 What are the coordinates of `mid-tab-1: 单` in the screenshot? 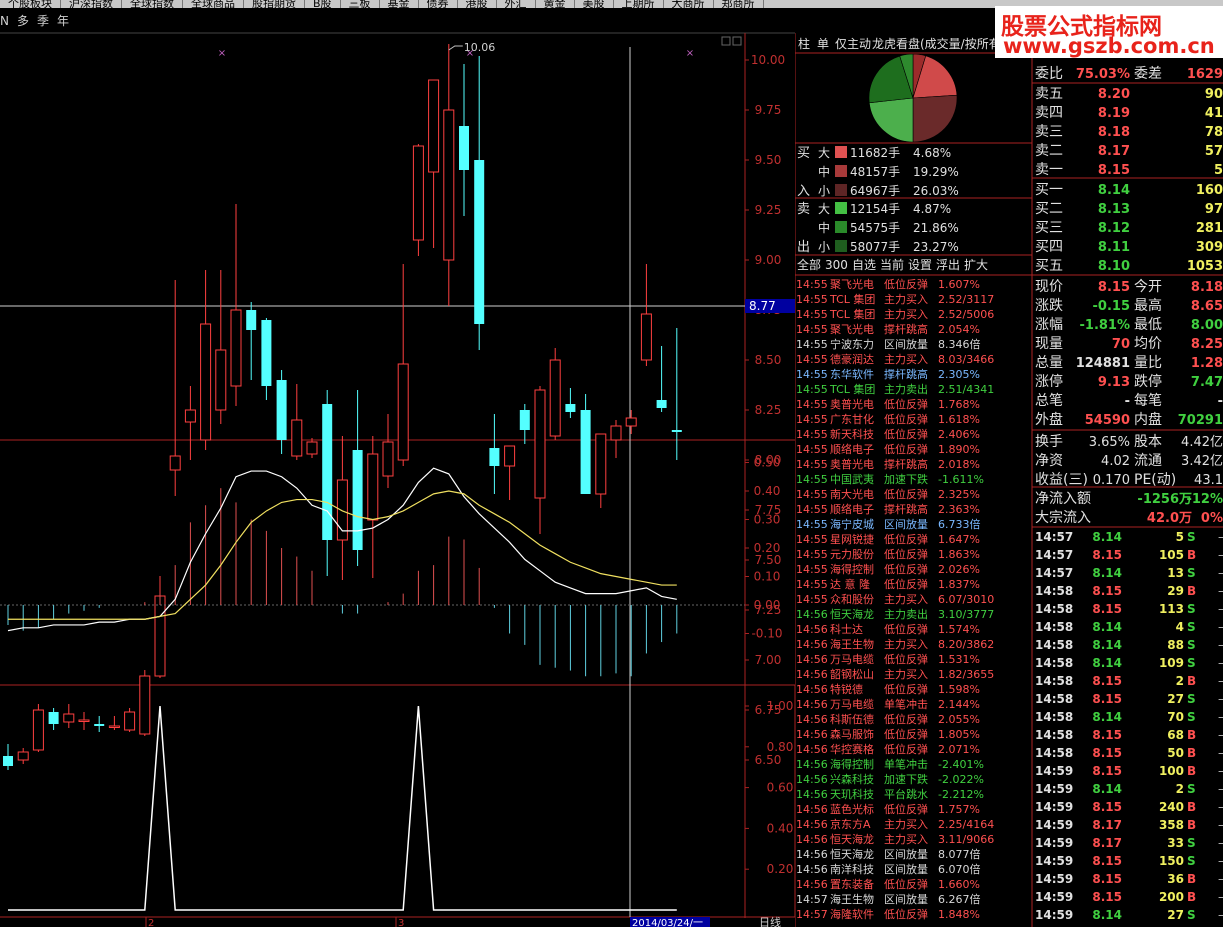 It's located at (823, 44).